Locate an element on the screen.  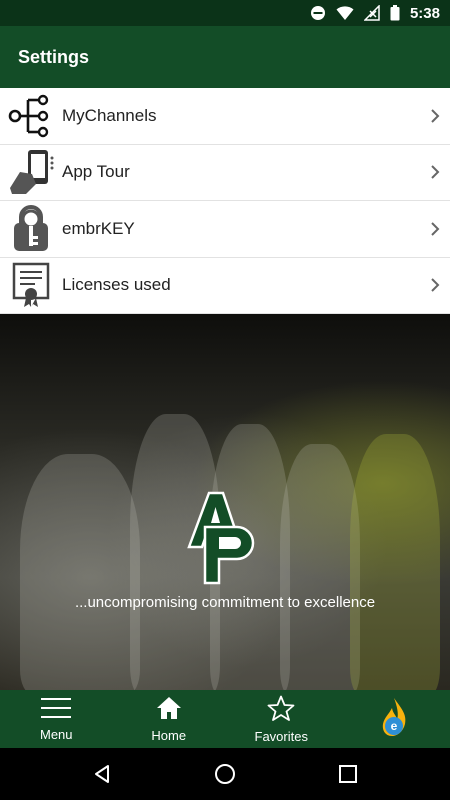
nav-embr-logo: e is located at coordinates (394, 719).